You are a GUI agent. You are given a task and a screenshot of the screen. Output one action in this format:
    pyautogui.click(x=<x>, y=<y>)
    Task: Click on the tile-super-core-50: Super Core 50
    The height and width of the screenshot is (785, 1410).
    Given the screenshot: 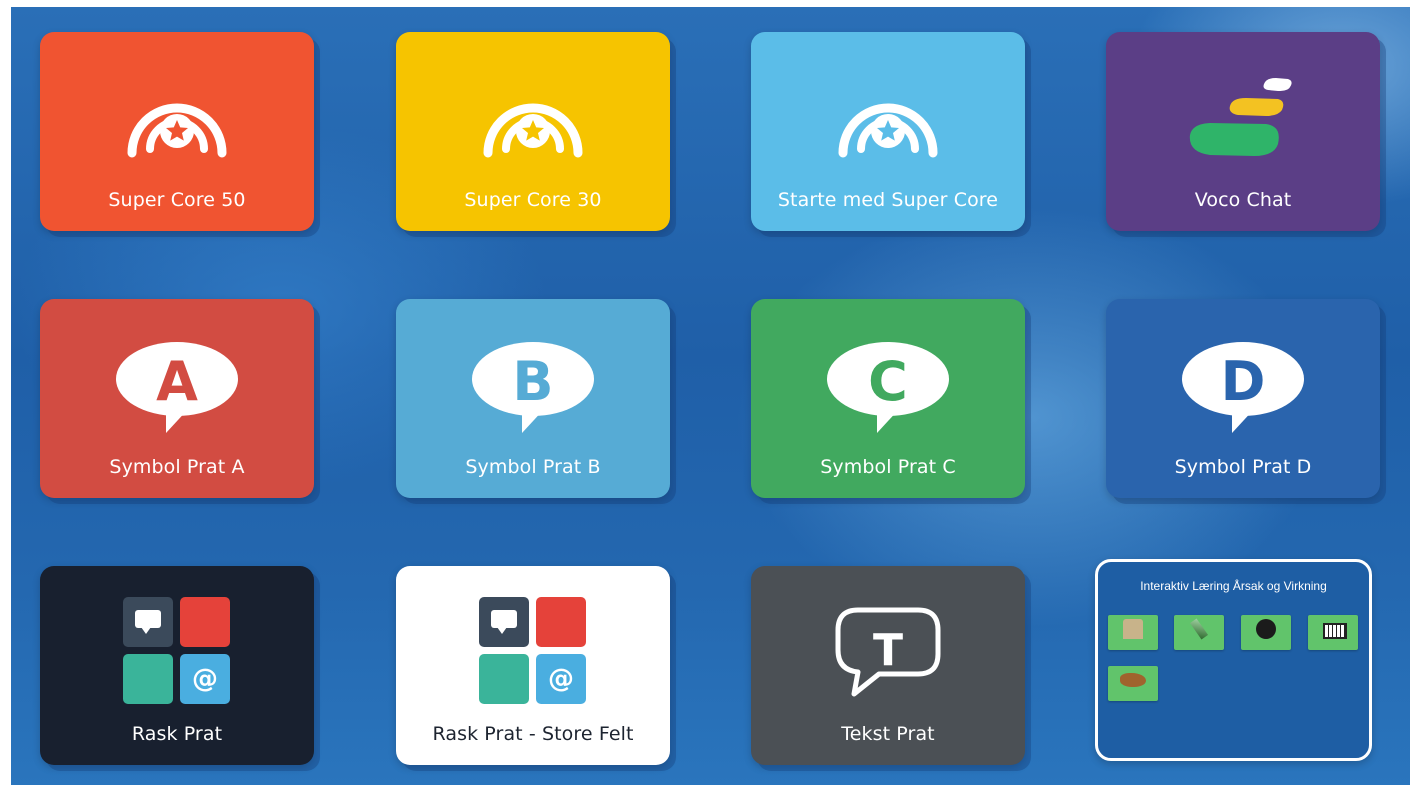 What is the action you would take?
    pyautogui.click(x=177, y=131)
    